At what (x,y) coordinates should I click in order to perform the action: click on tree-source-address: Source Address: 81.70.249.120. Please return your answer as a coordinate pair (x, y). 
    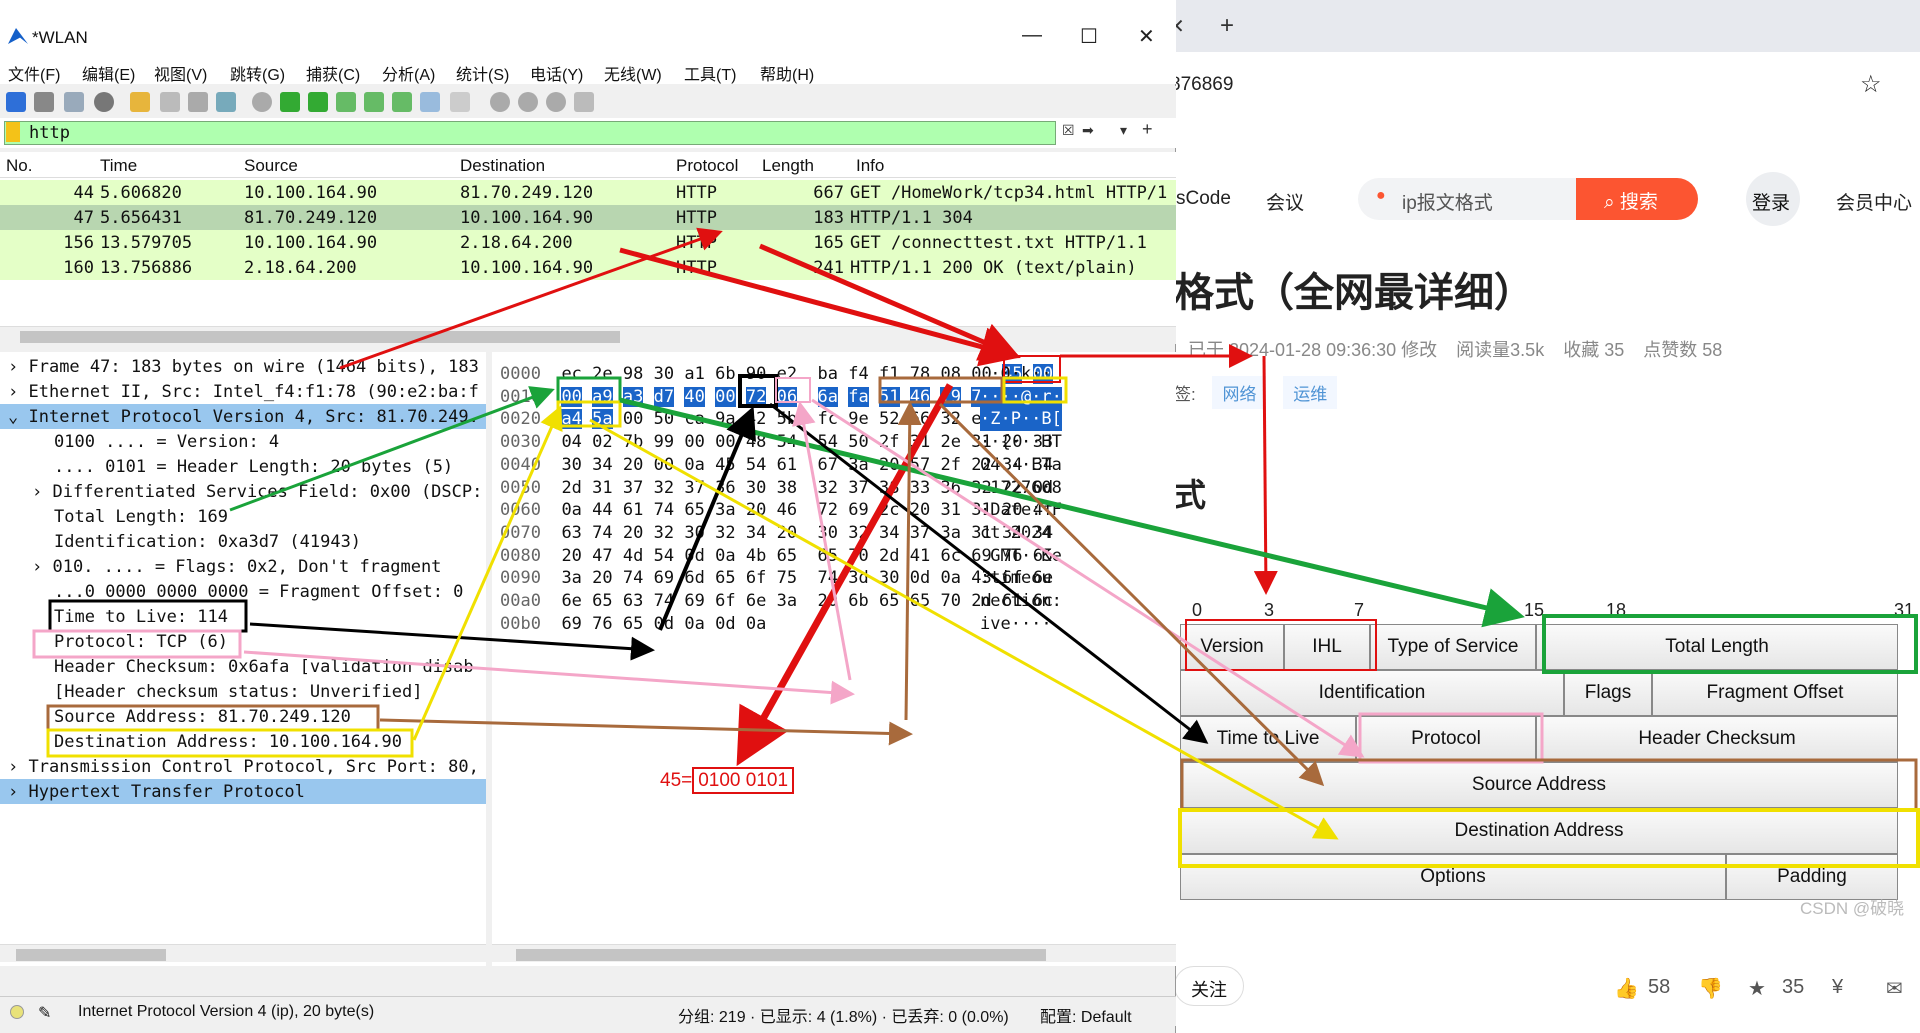
    Looking at the image, I should click on (202, 716).